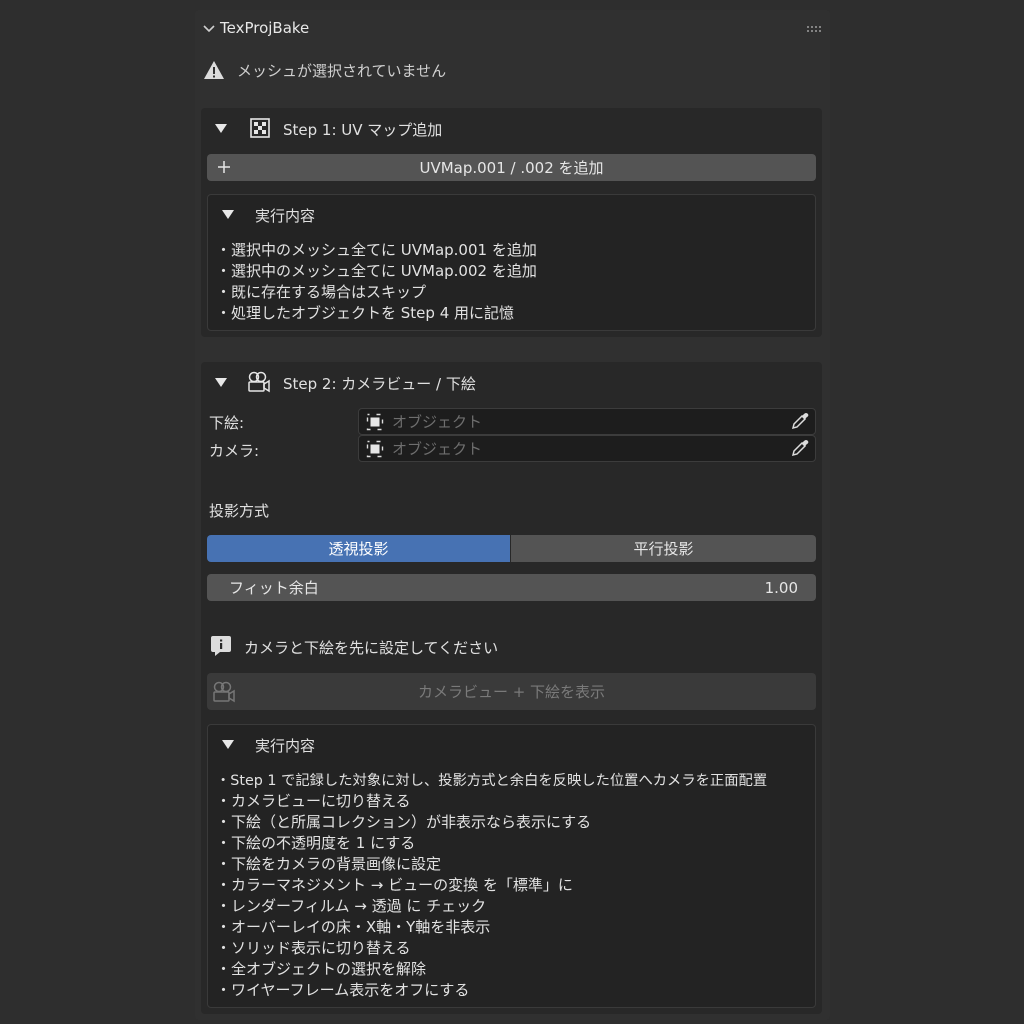  Describe the element at coordinates (316, 843) in the screenshot. I see `list-item: ・下絵の不透明度を 1 にする` at that location.